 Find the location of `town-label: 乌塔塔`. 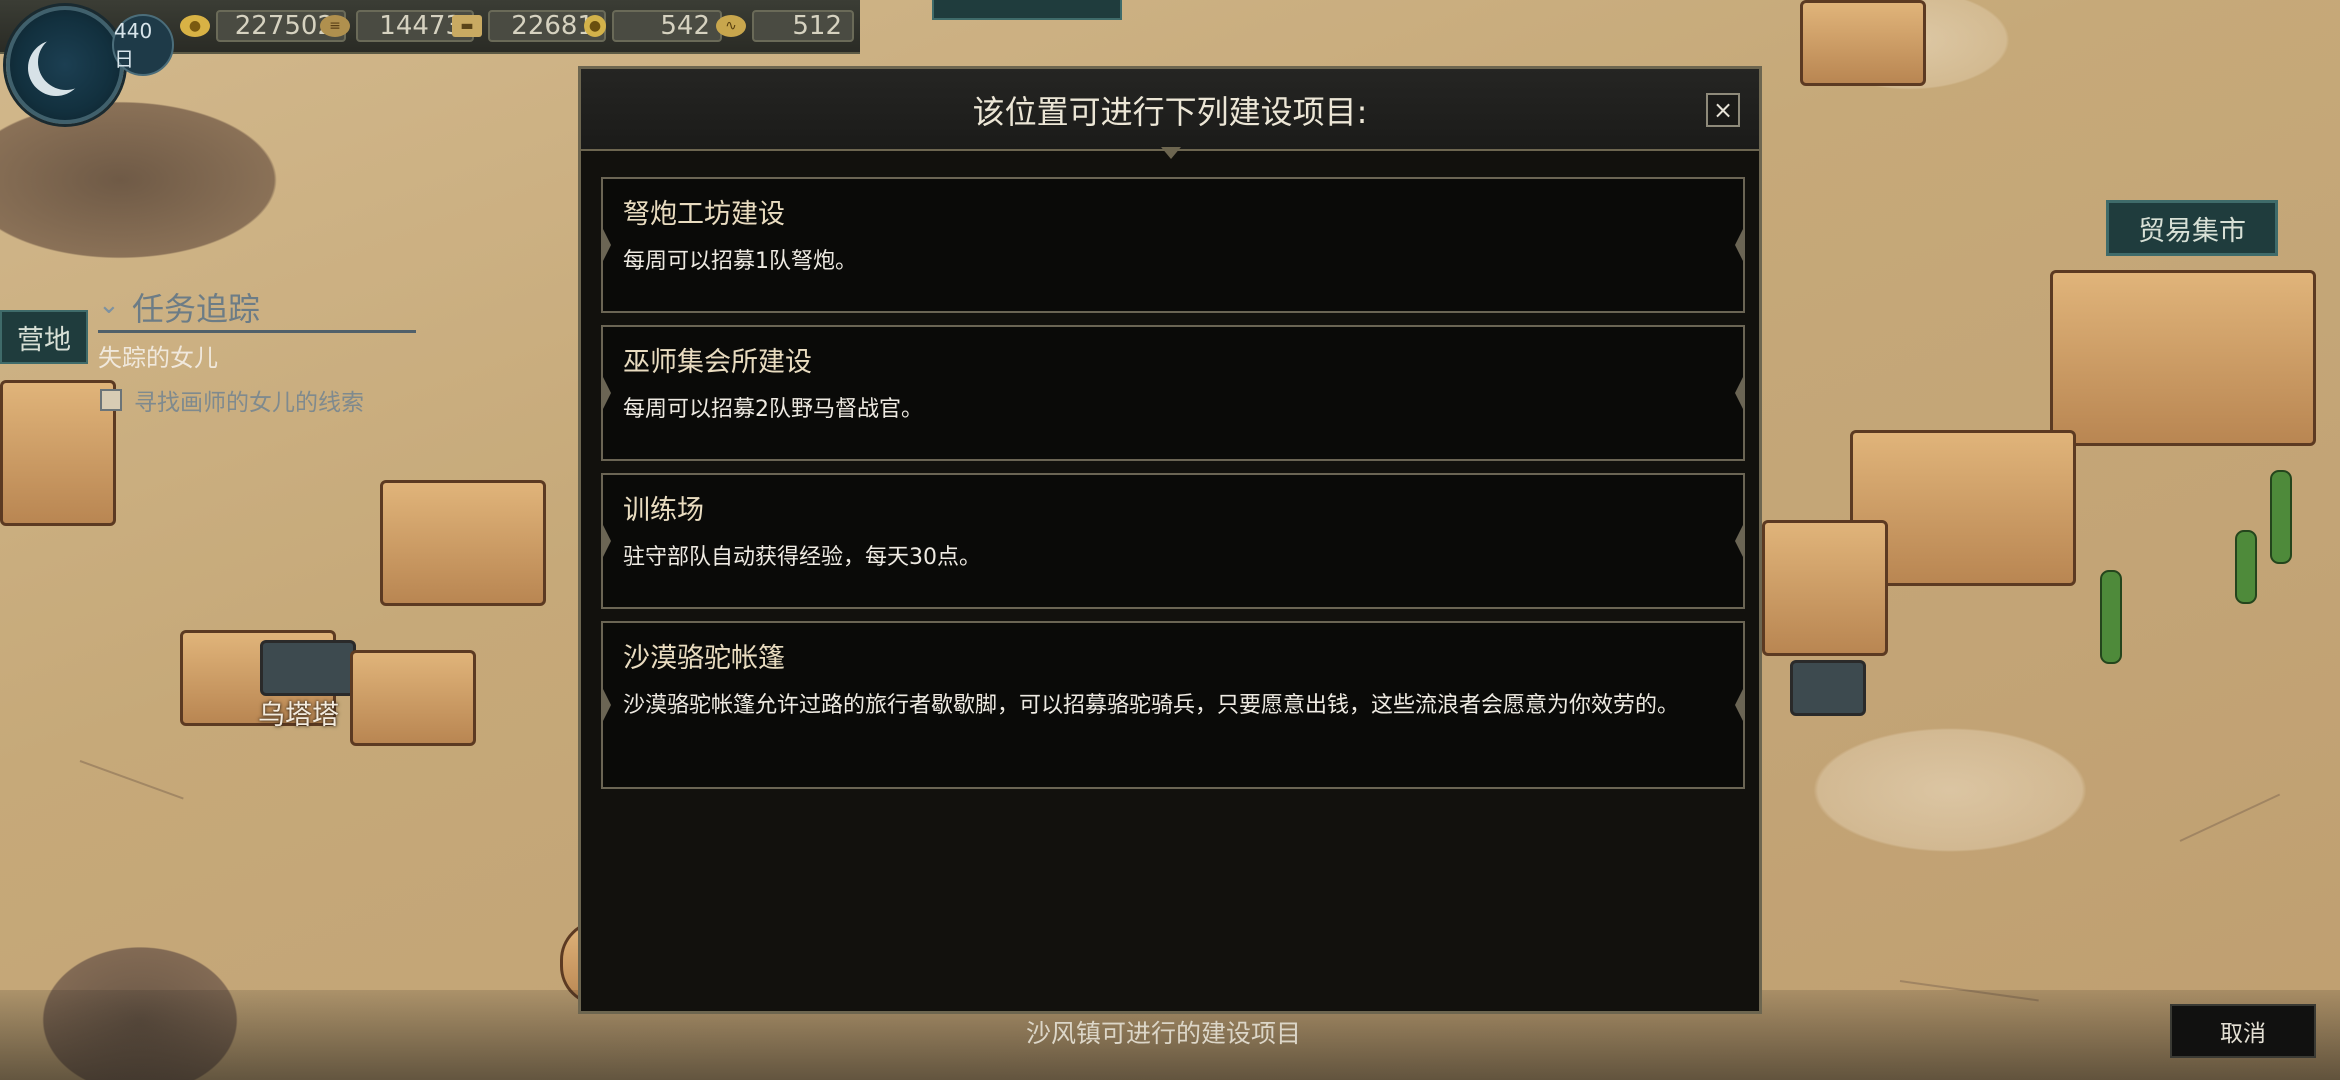

town-label: 乌塔塔 is located at coordinates (298, 712).